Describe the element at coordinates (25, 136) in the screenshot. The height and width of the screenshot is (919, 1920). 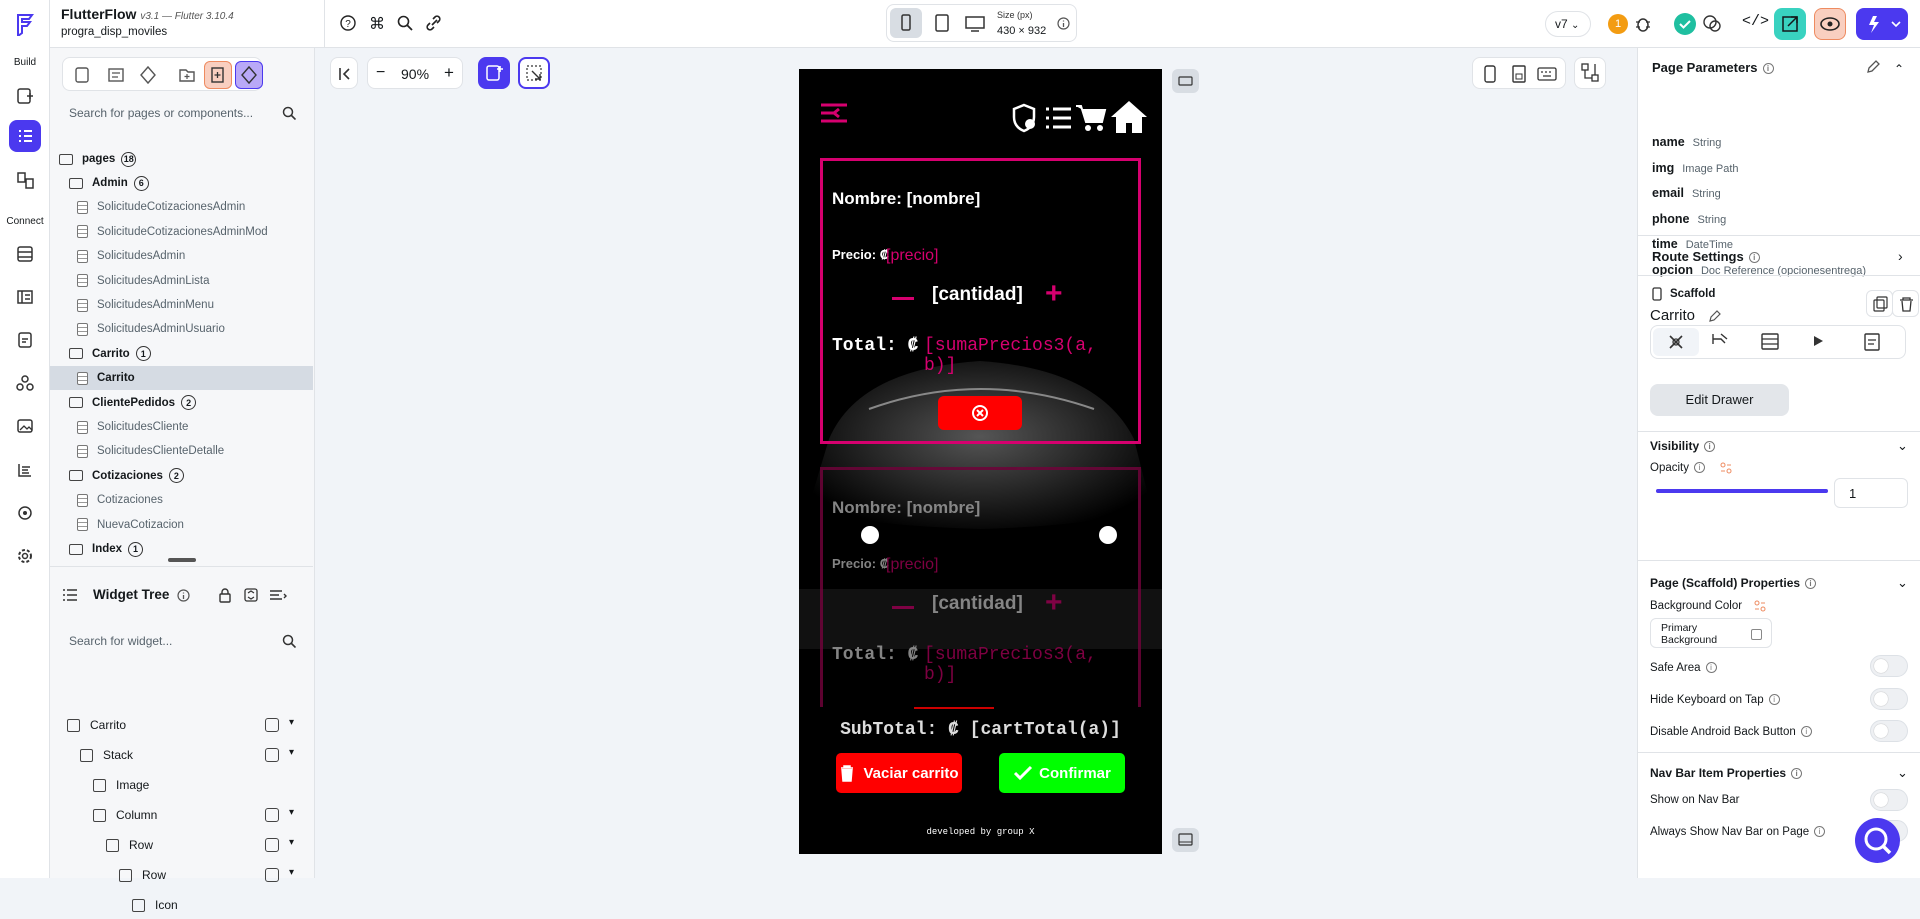
I see `page-tree-icon` at that location.